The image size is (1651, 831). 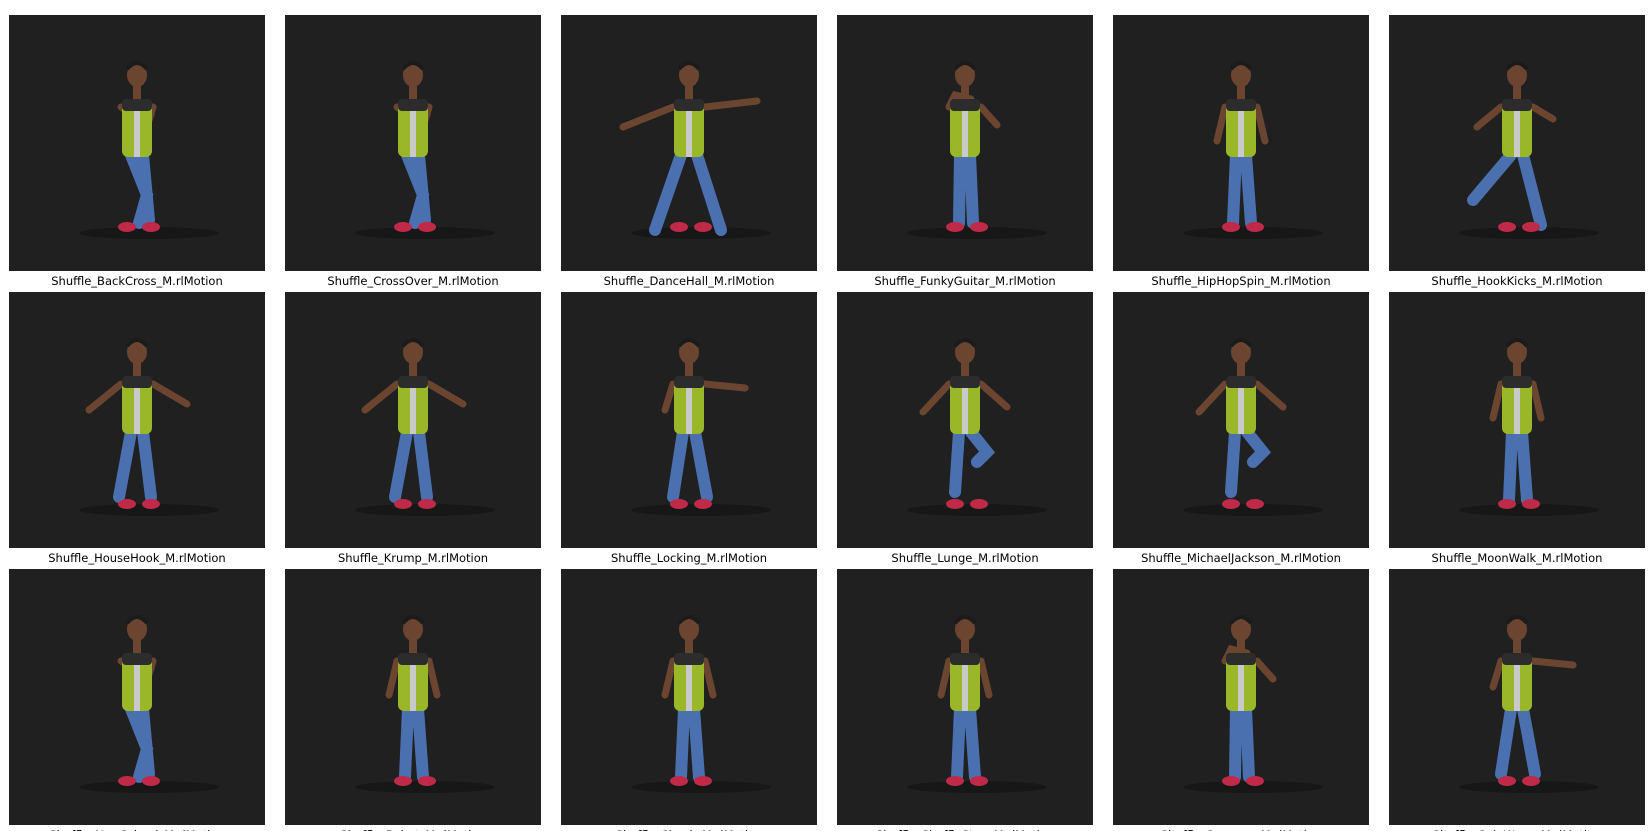 I want to click on motion-file-name: Shuffle_Lunge_M.rlMotion, so click(x=965, y=558).